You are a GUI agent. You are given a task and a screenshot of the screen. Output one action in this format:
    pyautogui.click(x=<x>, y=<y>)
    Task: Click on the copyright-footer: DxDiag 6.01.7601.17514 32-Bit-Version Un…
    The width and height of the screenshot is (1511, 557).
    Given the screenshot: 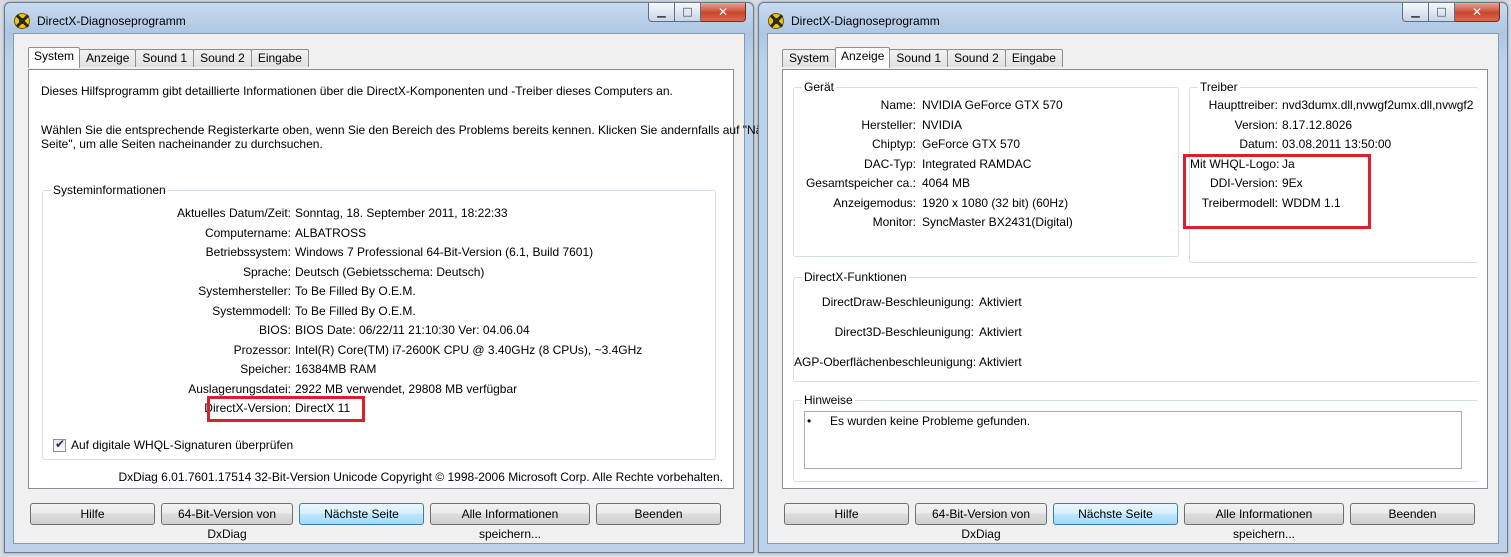 What is the action you would take?
    pyautogui.click(x=420, y=477)
    